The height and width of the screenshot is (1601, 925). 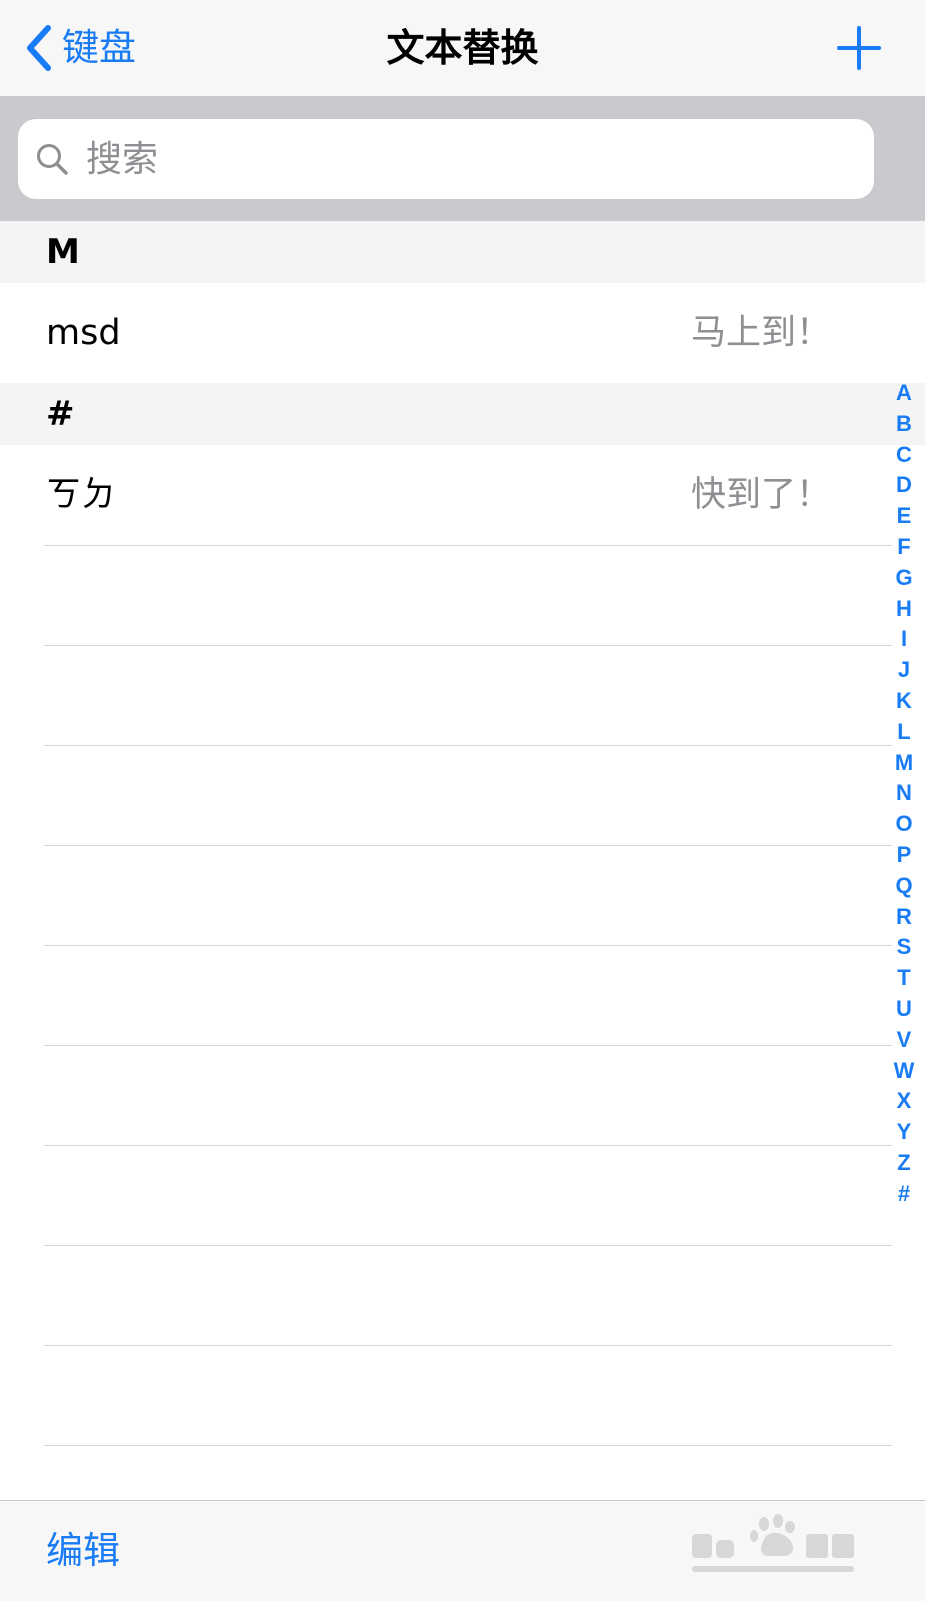 What do you see at coordinates (99, 47) in the screenshot?
I see `back-button-label: 键盘` at bounding box center [99, 47].